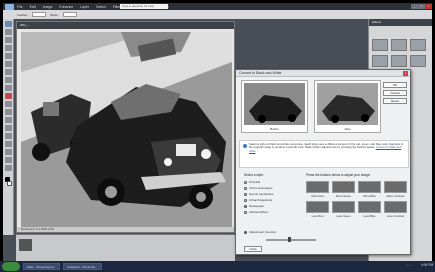 This screenshot has width=435, height=272. What do you see at coordinates (347, 104) in the screenshot?
I see `after-image` at bounding box center [347, 104].